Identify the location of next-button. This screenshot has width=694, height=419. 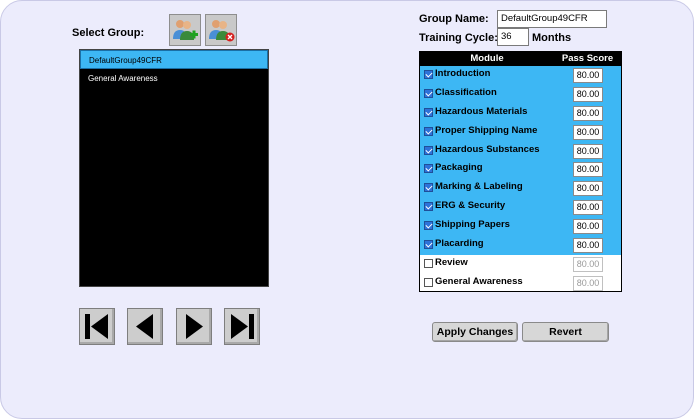
(194, 326).